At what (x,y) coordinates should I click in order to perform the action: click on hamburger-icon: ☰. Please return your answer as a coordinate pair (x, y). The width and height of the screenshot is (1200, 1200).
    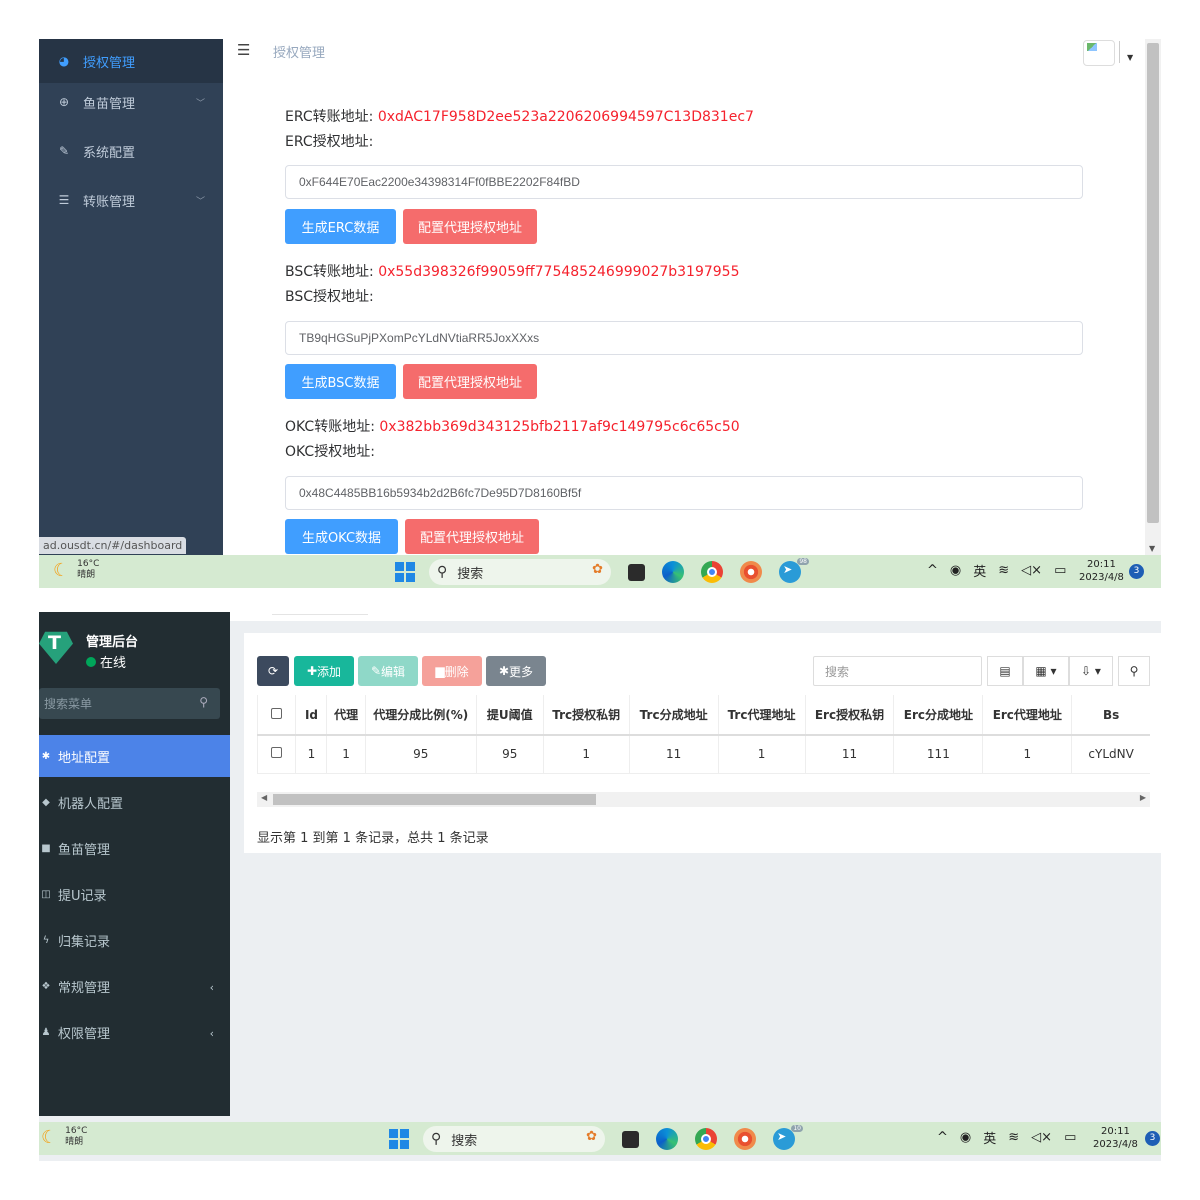
    Looking at the image, I should click on (243, 50).